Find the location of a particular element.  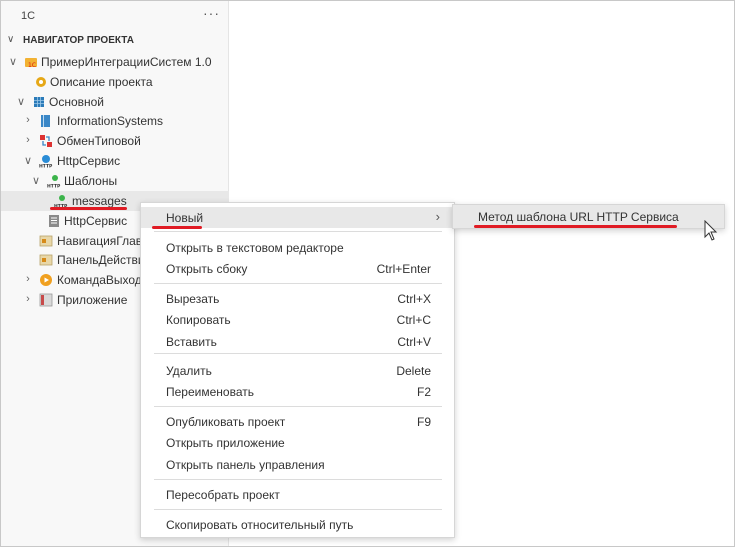

tree-item-information-systems: › InformationSystems is located at coordinates (115, 121).